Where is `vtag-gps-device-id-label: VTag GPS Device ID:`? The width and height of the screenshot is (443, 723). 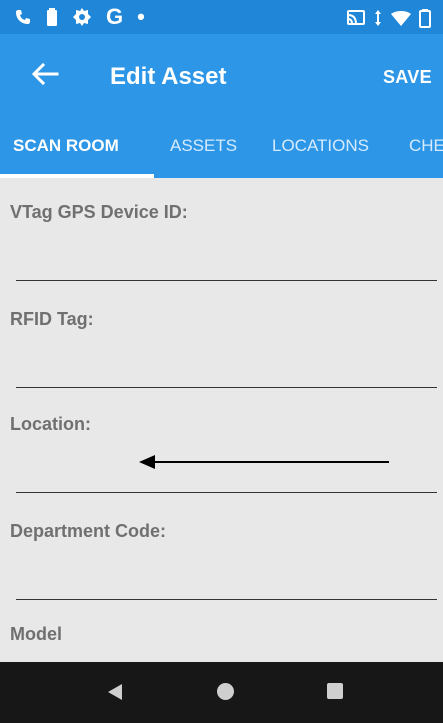 vtag-gps-device-id-label: VTag GPS Device ID: is located at coordinates (99, 212).